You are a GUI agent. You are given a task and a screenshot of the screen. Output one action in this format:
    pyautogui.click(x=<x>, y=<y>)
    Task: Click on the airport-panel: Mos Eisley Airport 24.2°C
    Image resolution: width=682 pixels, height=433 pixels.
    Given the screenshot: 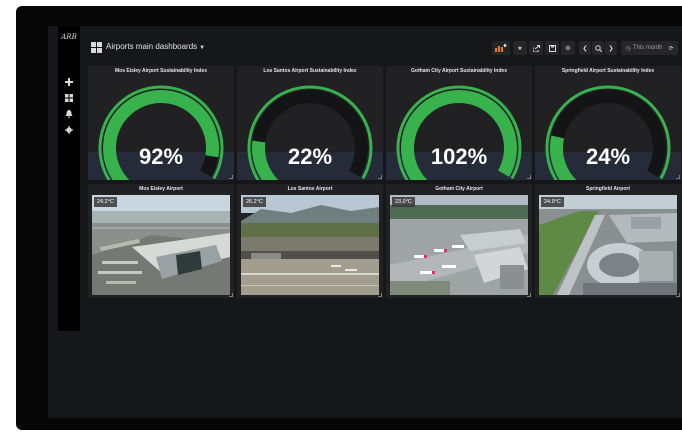 What is the action you would take?
    pyautogui.click(x=161, y=241)
    